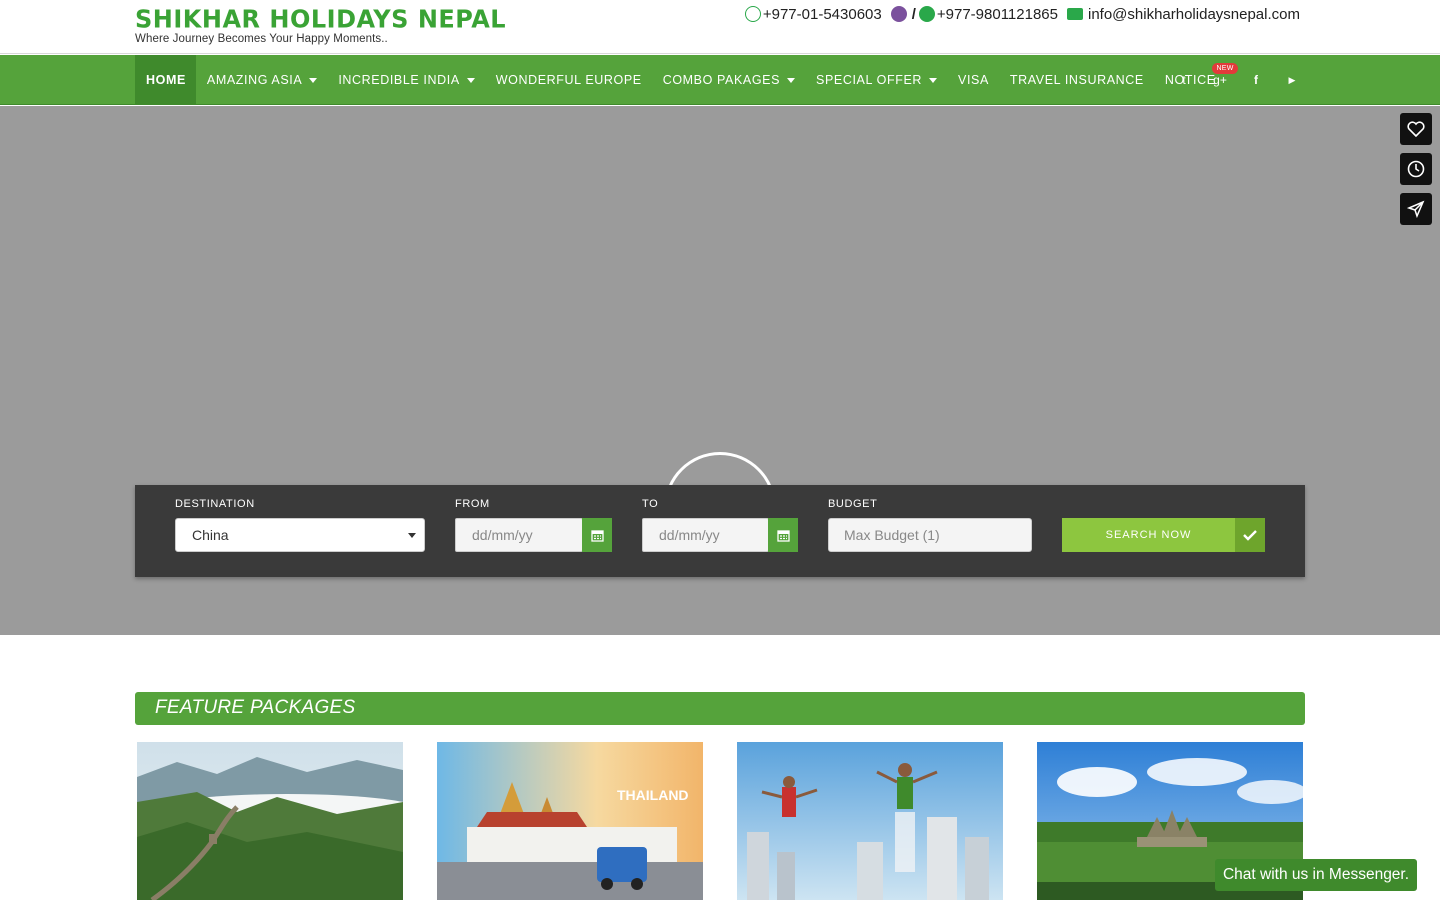 The width and height of the screenshot is (1440, 900). I want to click on mobile-phone-link: +977-9801121865, so click(997, 14).